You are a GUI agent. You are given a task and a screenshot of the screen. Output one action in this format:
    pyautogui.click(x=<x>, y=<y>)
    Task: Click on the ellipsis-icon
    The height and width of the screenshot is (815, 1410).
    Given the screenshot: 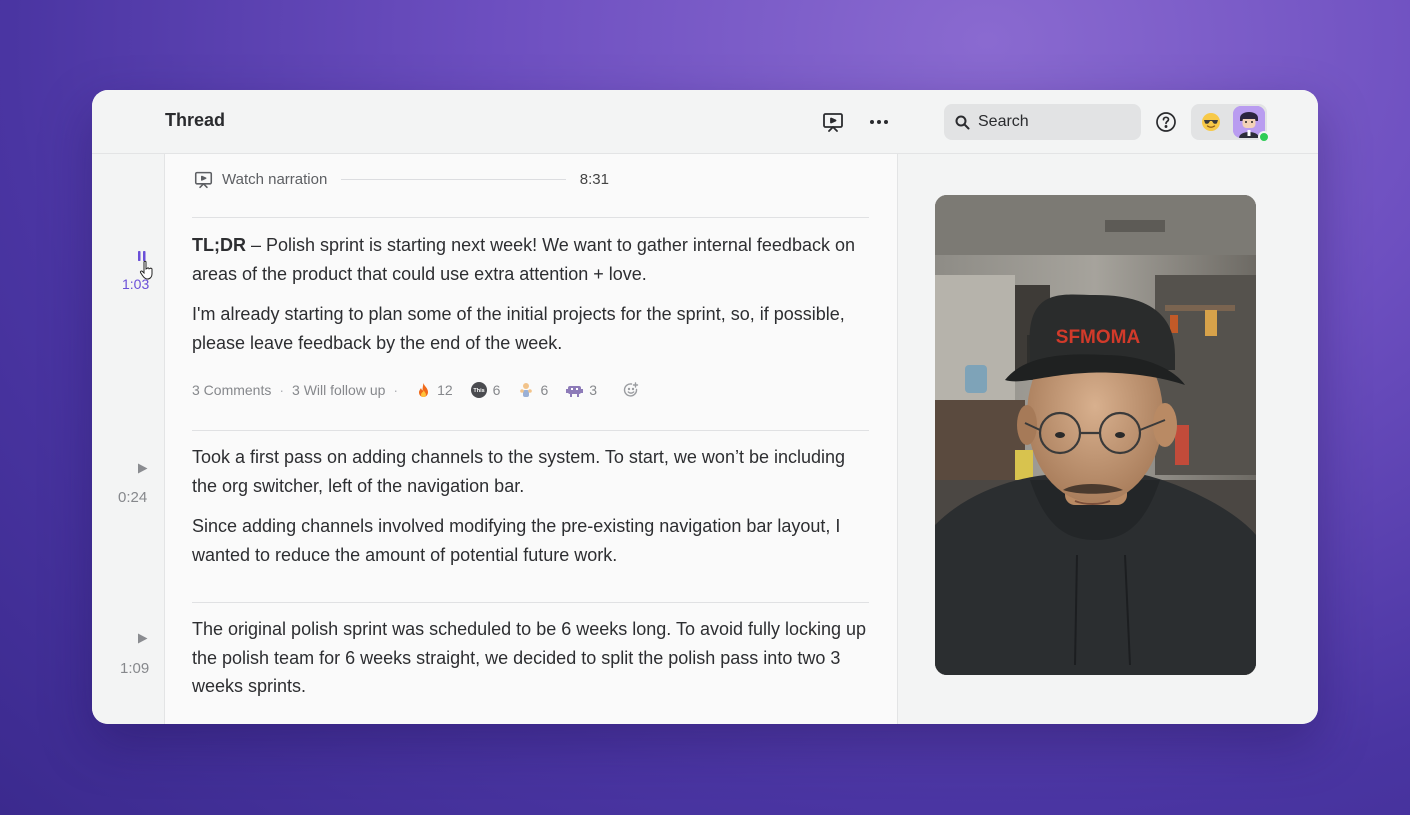 What is the action you would take?
    pyautogui.click(x=879, y=122)
    